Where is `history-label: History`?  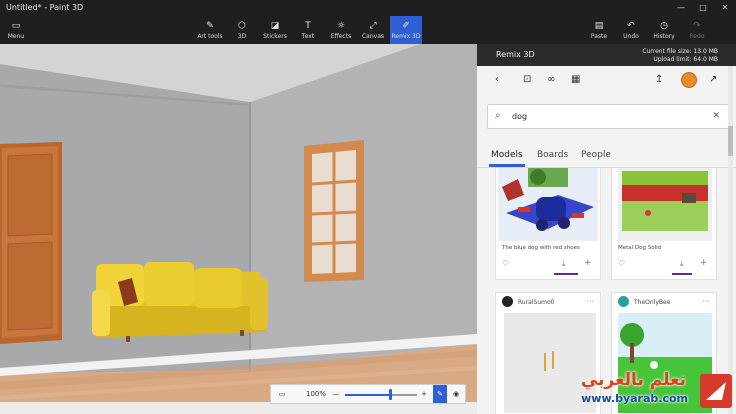 history-label: History is located at coordinates (664, 36).